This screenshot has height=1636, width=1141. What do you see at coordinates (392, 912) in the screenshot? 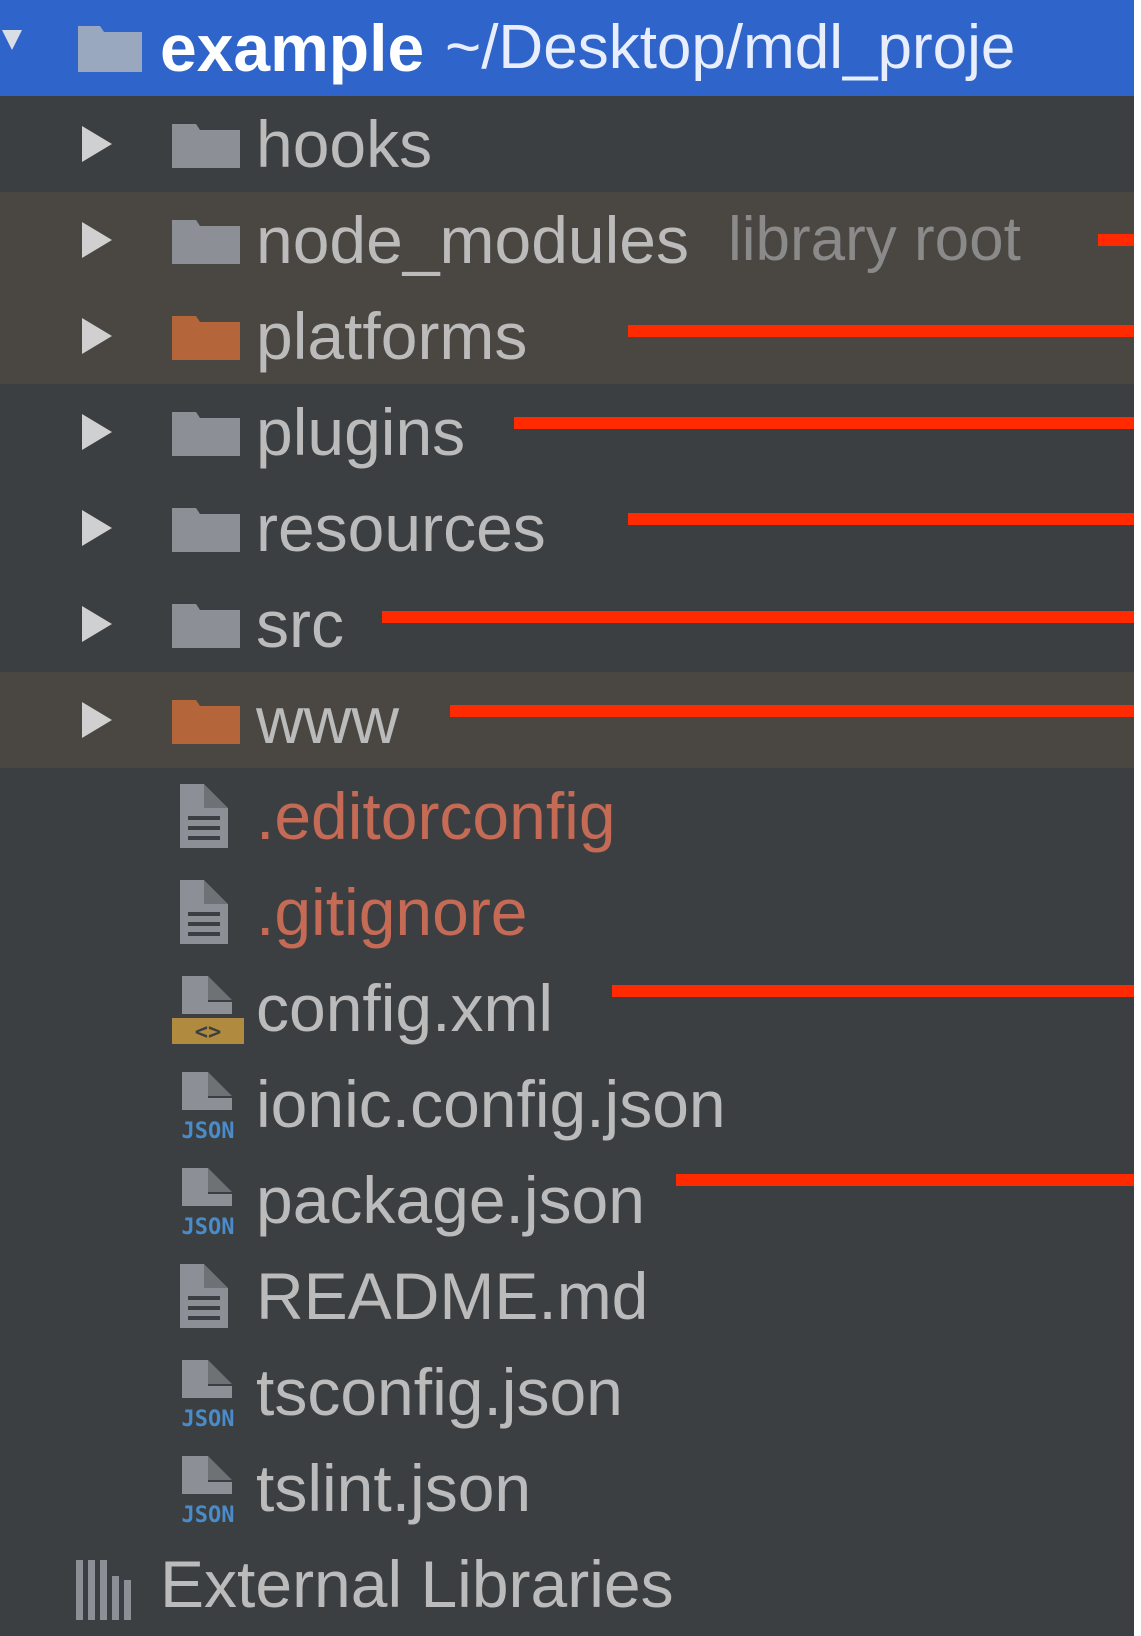
I see `tree-item-label: .gitignore` at bounding box center [392, 912].